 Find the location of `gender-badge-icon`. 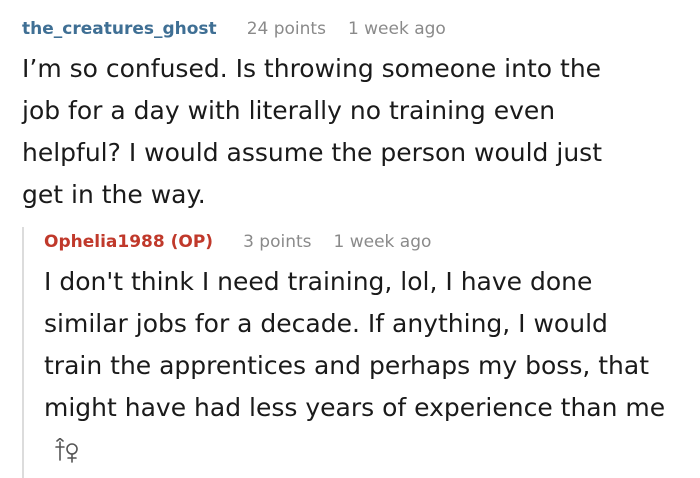

gender-badge-icon is located at coordinates (66, 450).